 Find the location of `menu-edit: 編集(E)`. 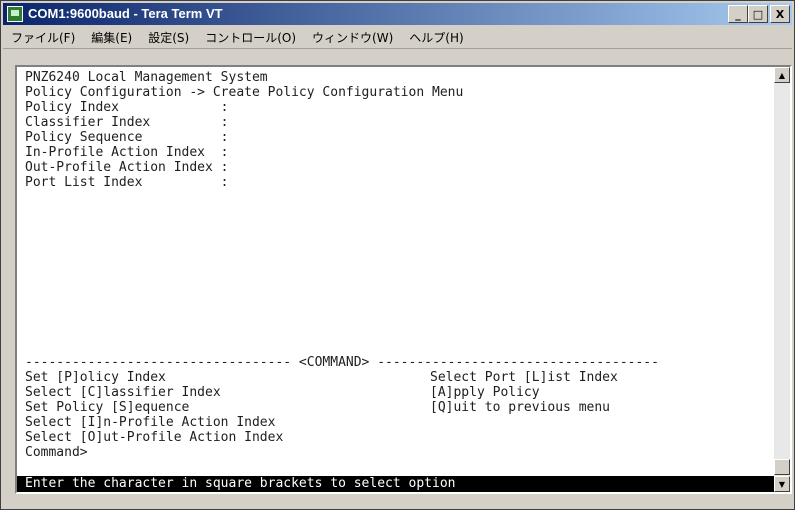

menu-edit: 編集(E) is located at coordinates (111, 37).